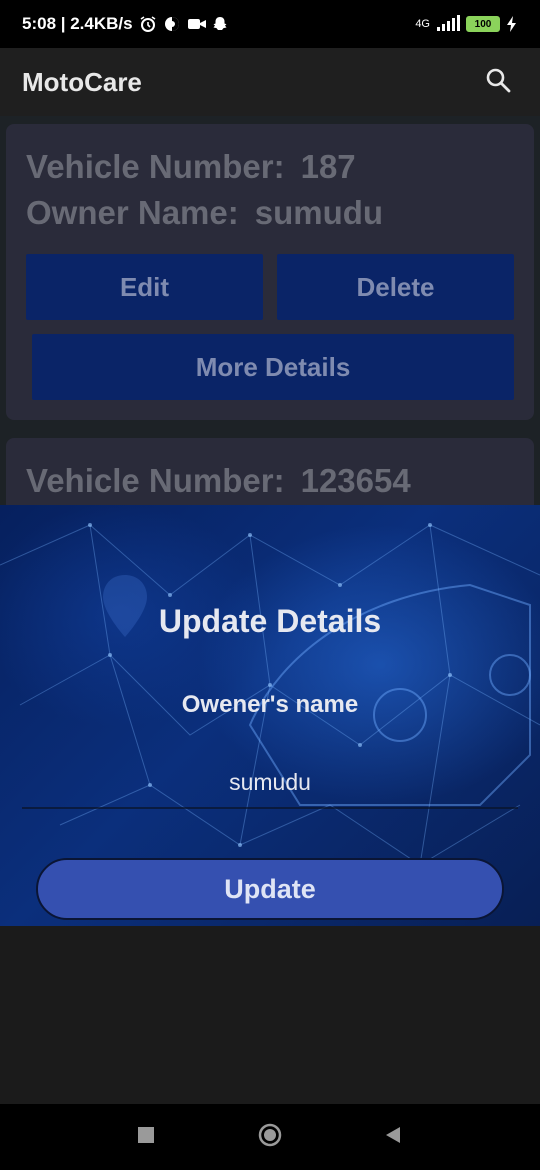 This screenshot has width=540, height=1170. Describe the element at coordinates (172, 24) in the screenshot. I see `data-saver-icon` at that location.